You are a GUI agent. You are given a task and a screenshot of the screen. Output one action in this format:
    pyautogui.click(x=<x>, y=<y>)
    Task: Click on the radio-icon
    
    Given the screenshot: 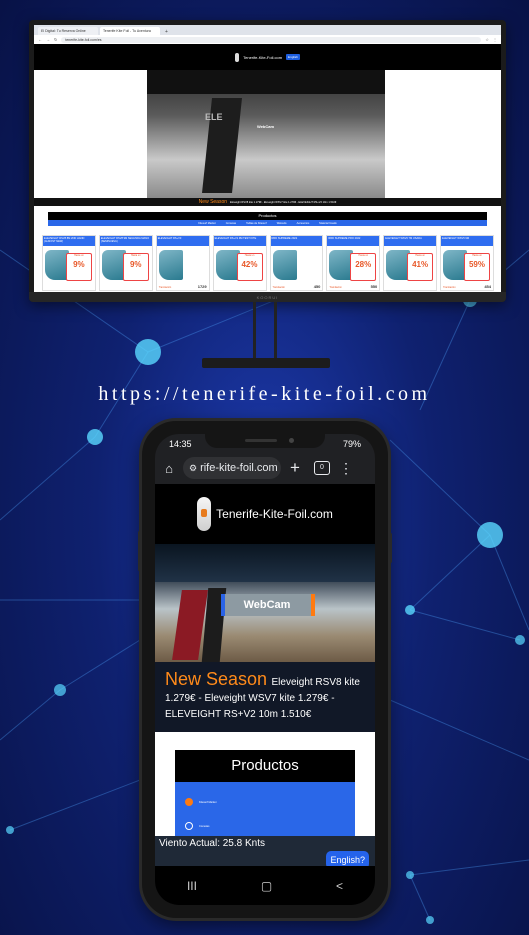 What is the action you would take?
    pyautogui.click(x=189, y=826)
    